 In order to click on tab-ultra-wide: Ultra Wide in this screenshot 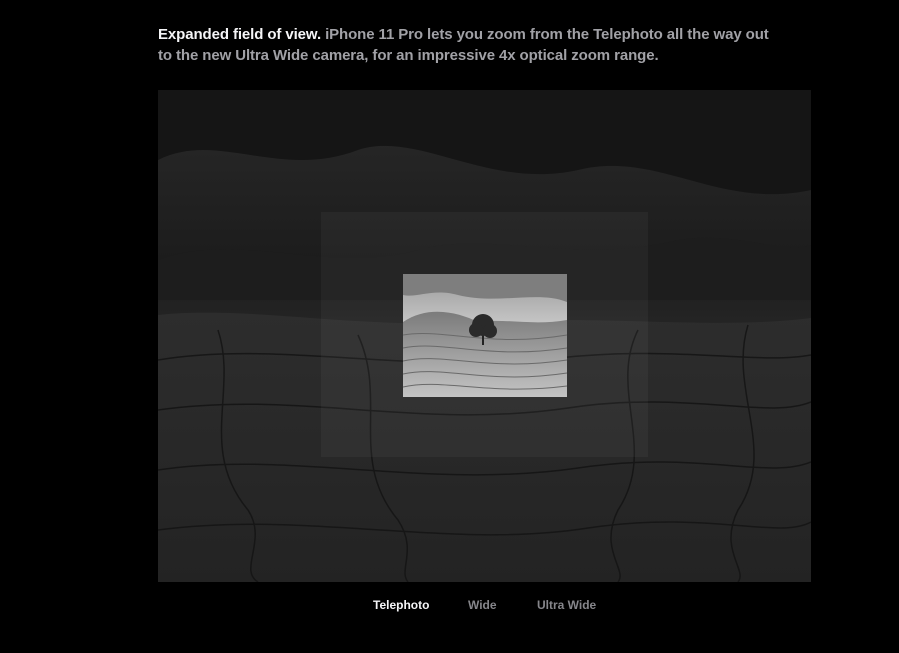, I will do `click(566, 605)`.